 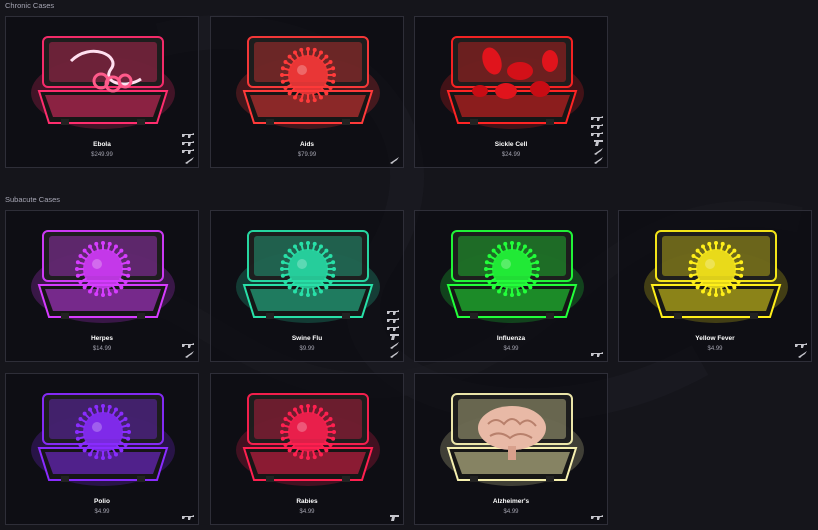 I want to click on case-name: Ebola, so click(x=102, y=144).